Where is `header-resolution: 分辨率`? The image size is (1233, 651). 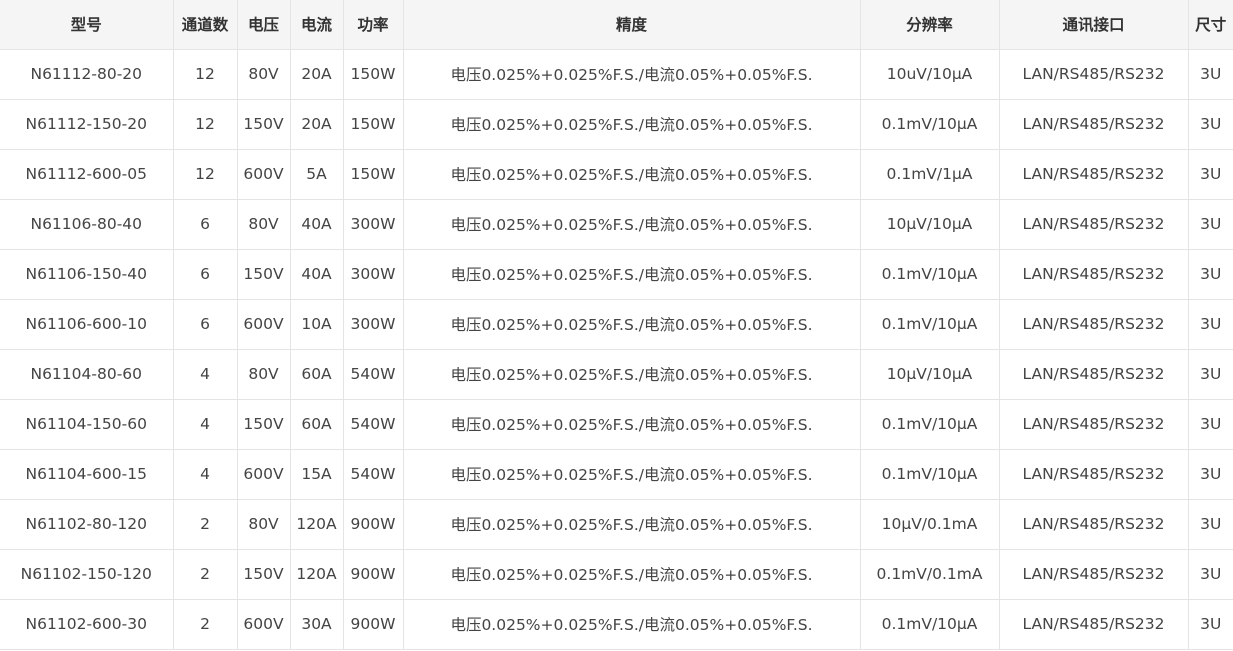
header-resolution: 分辨率 is located at coordinates (929, 25).